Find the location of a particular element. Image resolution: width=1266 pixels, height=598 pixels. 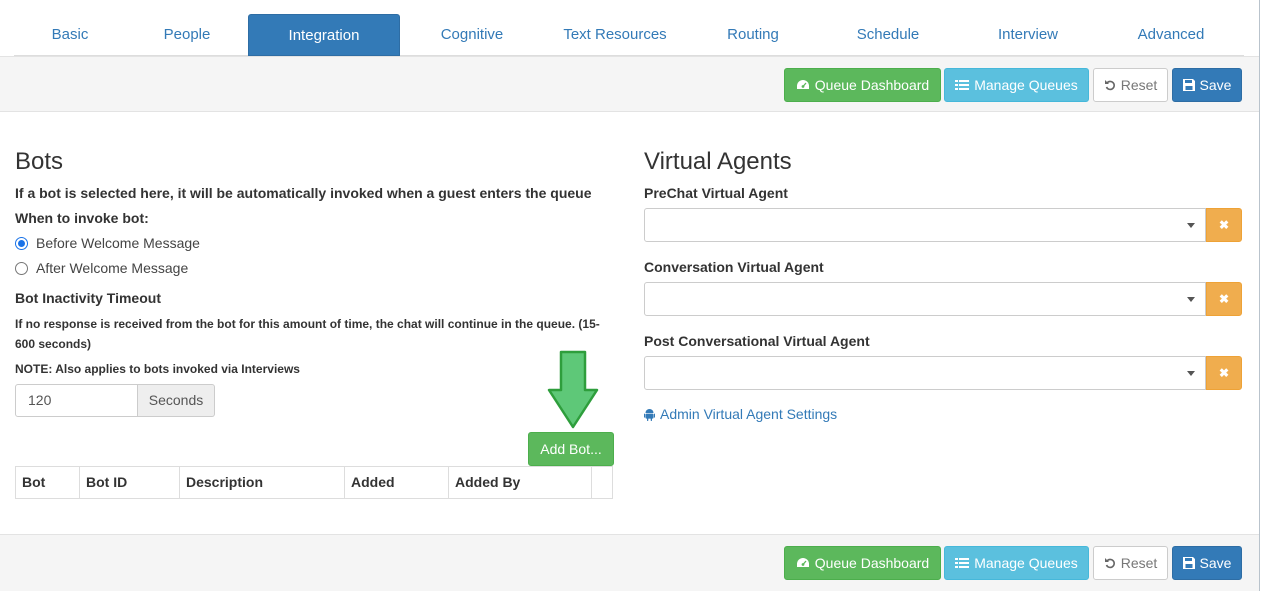

manage-queues-button: Manage Queues is located at coordinates (1016, 85).